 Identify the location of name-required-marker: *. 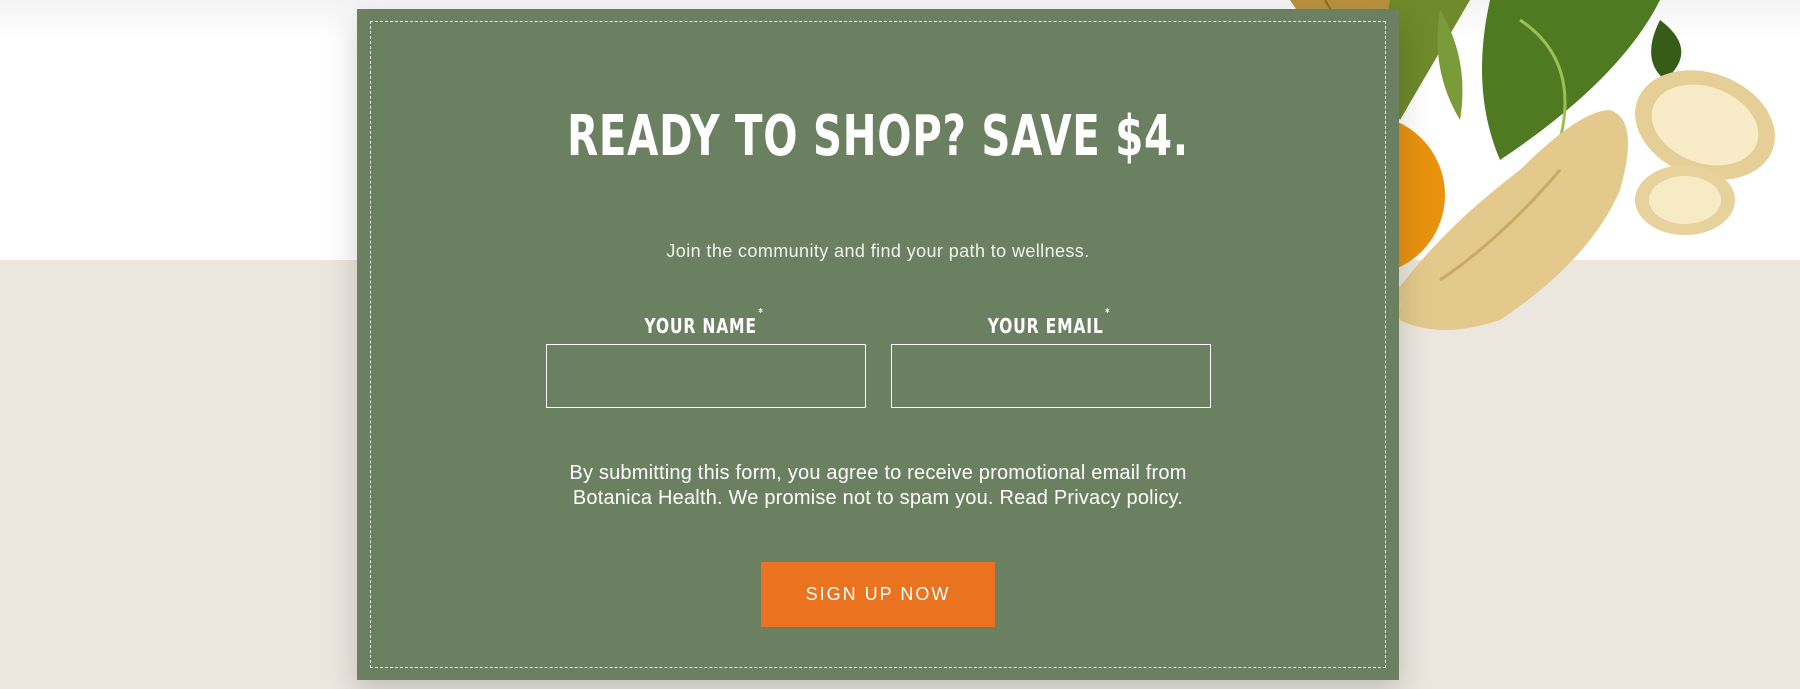
(761, 312).